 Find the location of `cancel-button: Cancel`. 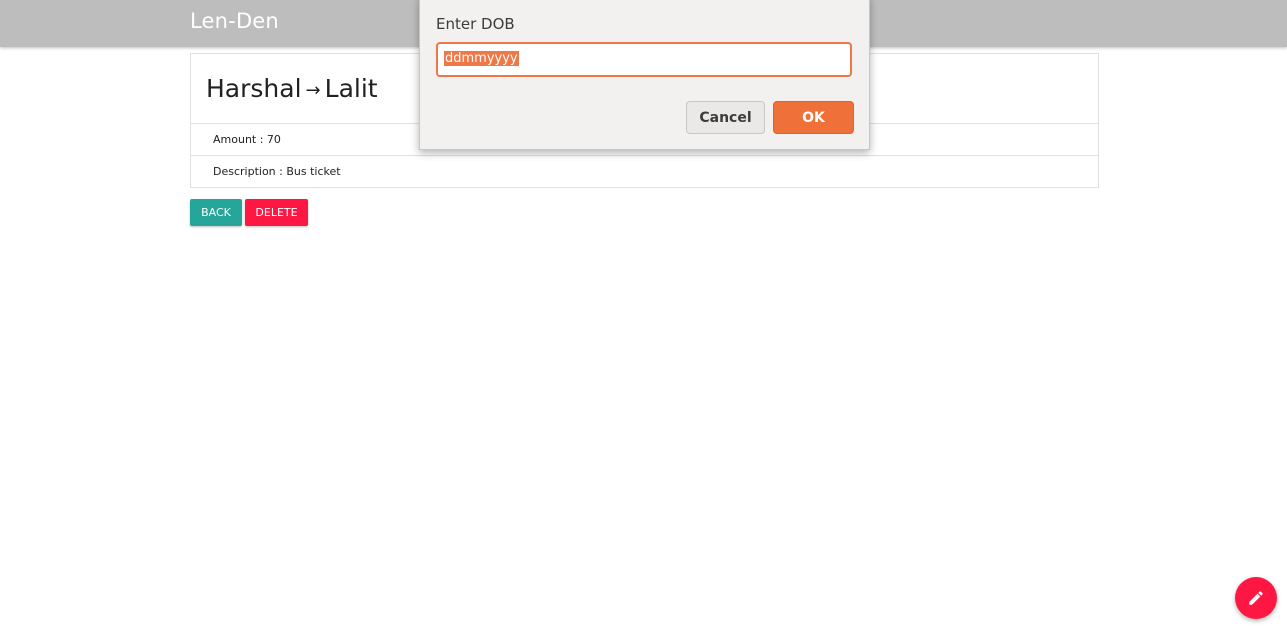

cancel-button: Cancel is located at coordinates (725, 117).